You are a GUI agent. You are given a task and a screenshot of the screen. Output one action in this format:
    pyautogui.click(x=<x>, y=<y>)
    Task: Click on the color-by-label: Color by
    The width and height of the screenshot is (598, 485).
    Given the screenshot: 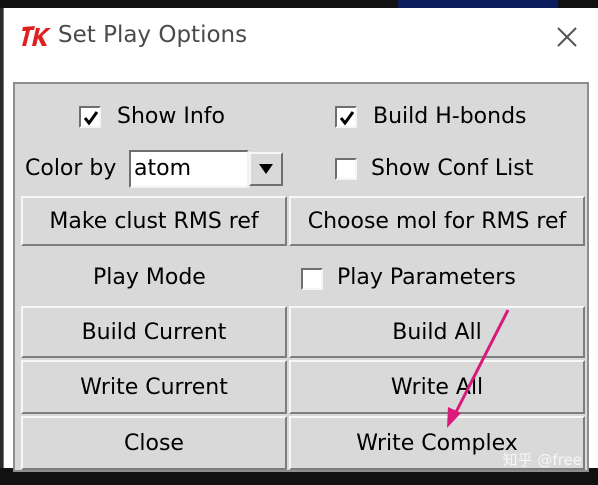 What is the action you would take?
    pyautogui.click(x=71, y=168)
    